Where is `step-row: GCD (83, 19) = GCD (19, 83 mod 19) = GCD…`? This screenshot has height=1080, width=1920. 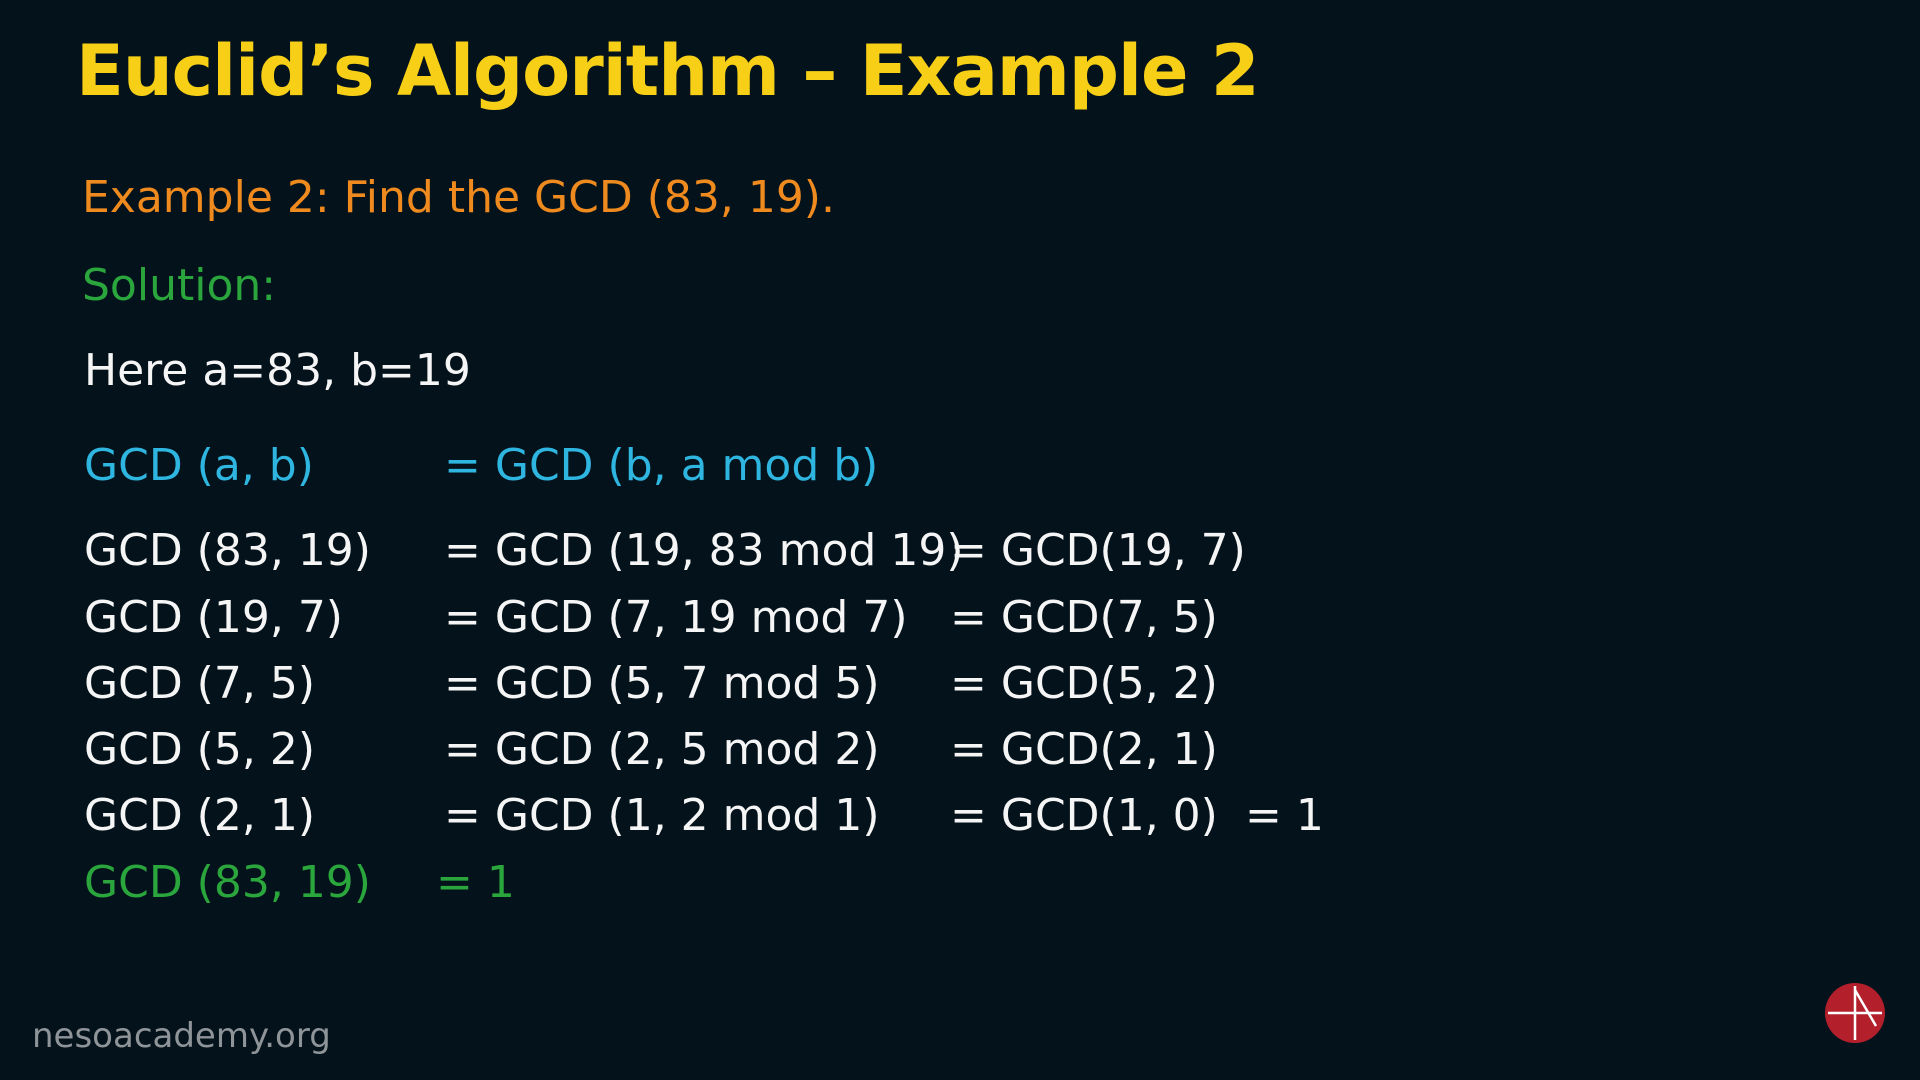
step-row: GCD (83, 19) = GCD (19, 83 mod 19) = GCD… is located at coordinates (960, 555).